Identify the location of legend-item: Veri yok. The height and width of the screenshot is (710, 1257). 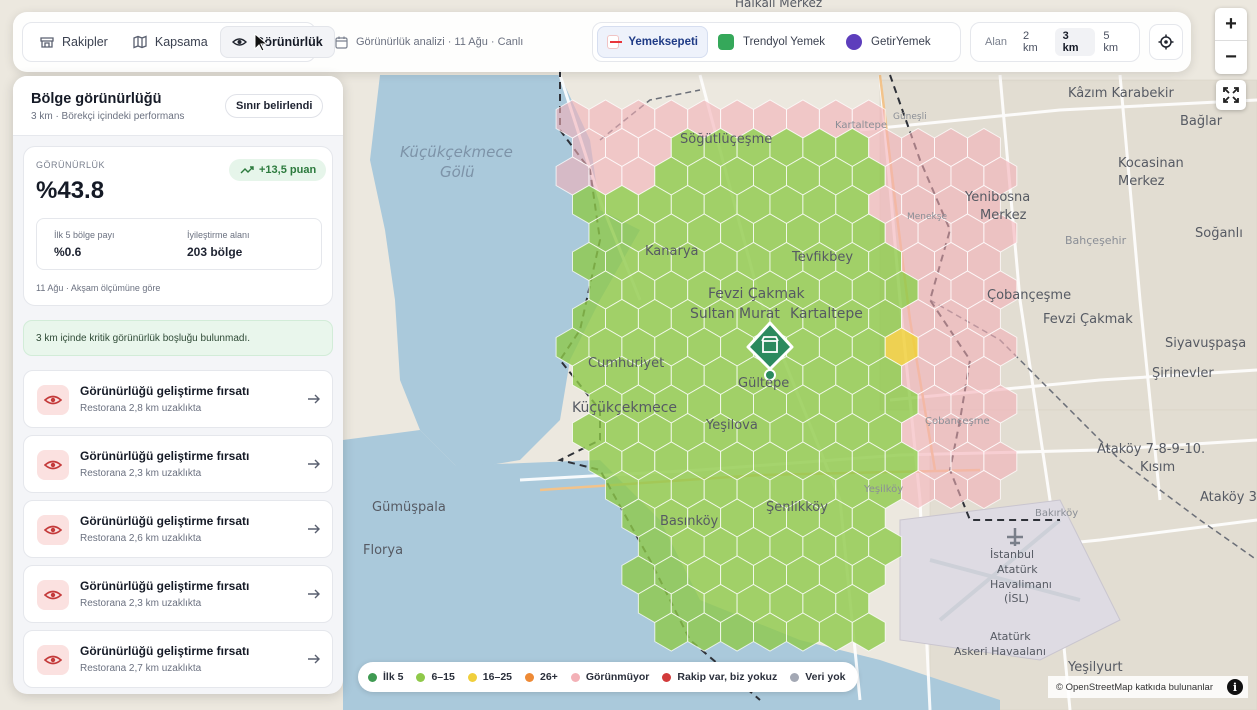
(817, 677).